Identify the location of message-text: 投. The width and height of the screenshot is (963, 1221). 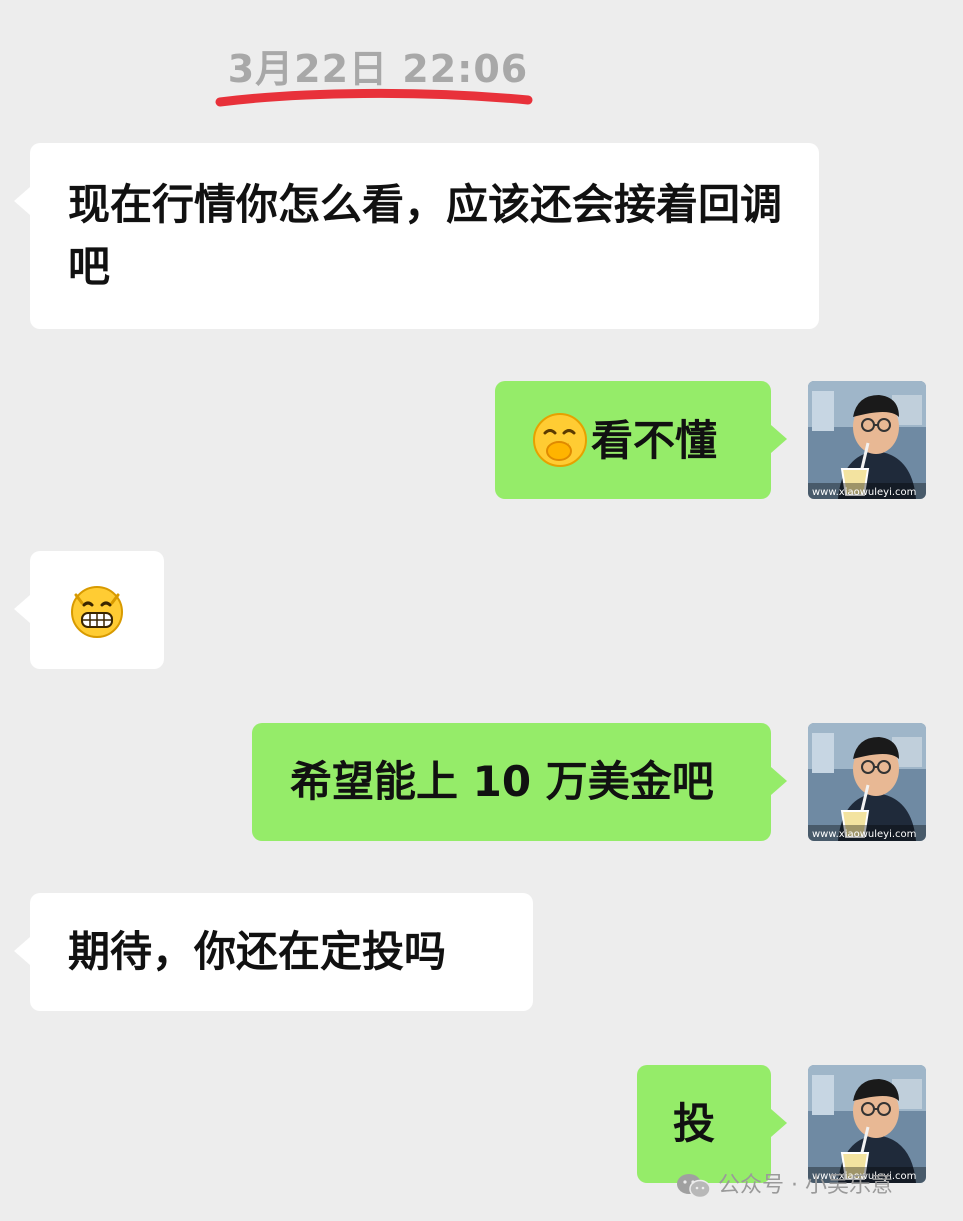
(694, 1123).